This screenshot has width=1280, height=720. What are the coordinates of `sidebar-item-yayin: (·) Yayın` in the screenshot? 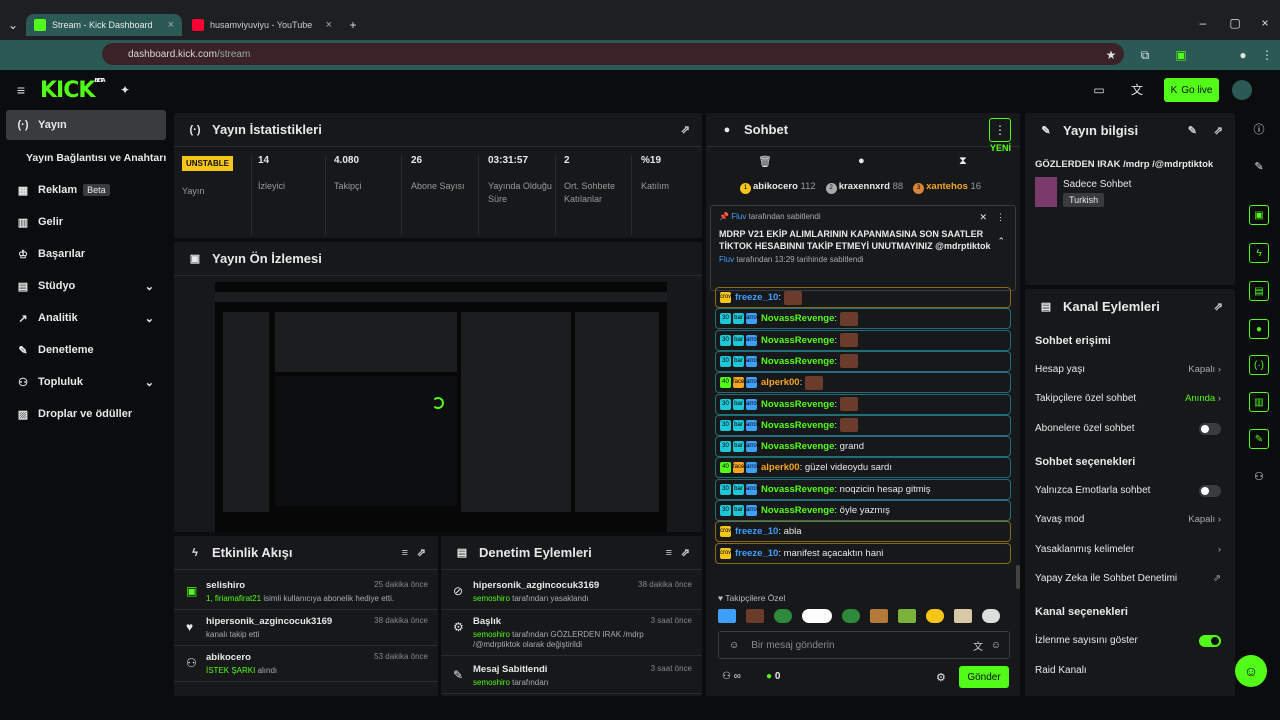 It's located at (86, 125).